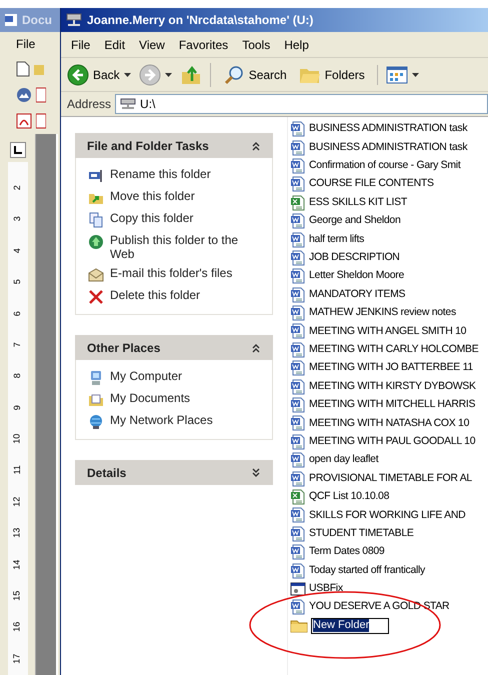 The width and height of the screenshot is (488, 675). What do you see at coordinates (343, 460) in the screenshot?
I see `file-name: open day leaflet` at bounding box center [343, 460].